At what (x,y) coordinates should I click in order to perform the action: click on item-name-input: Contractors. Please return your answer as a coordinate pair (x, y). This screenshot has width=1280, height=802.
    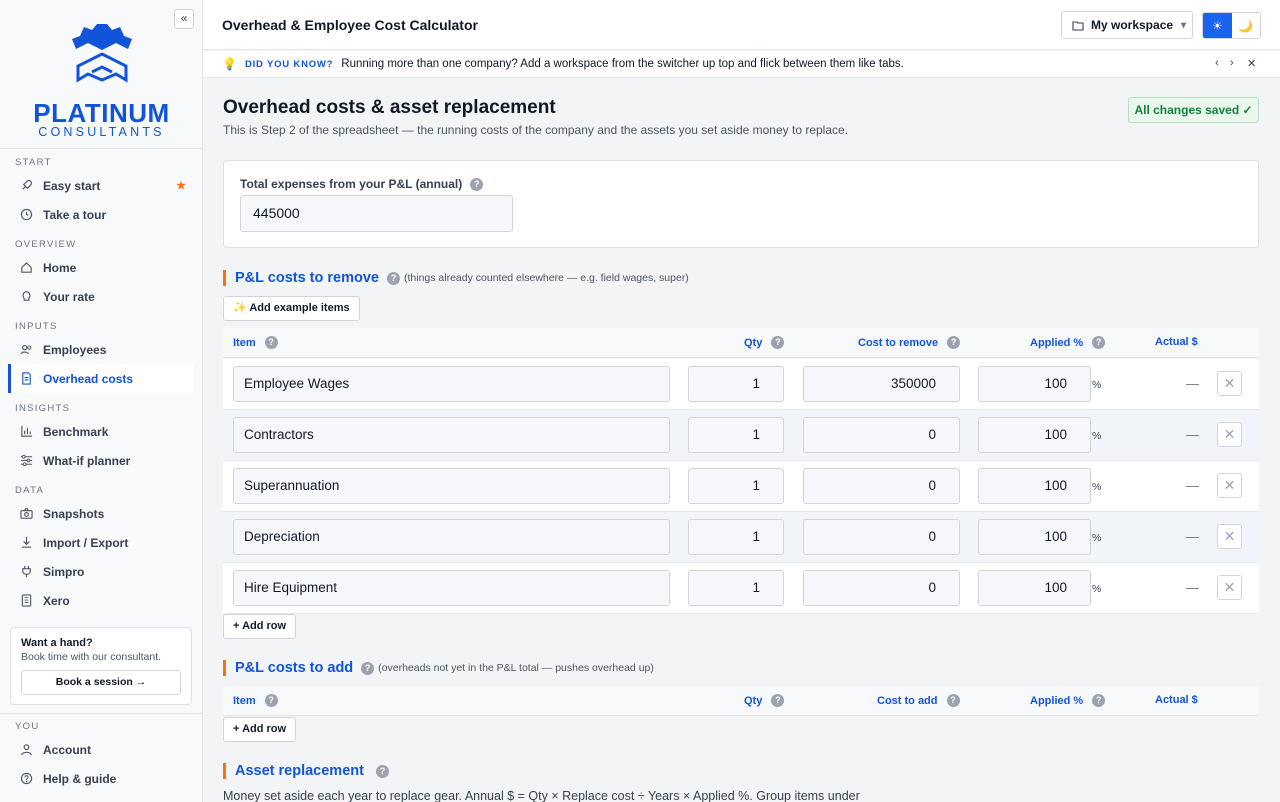
    Looking at the image, I should click on (451, 435).